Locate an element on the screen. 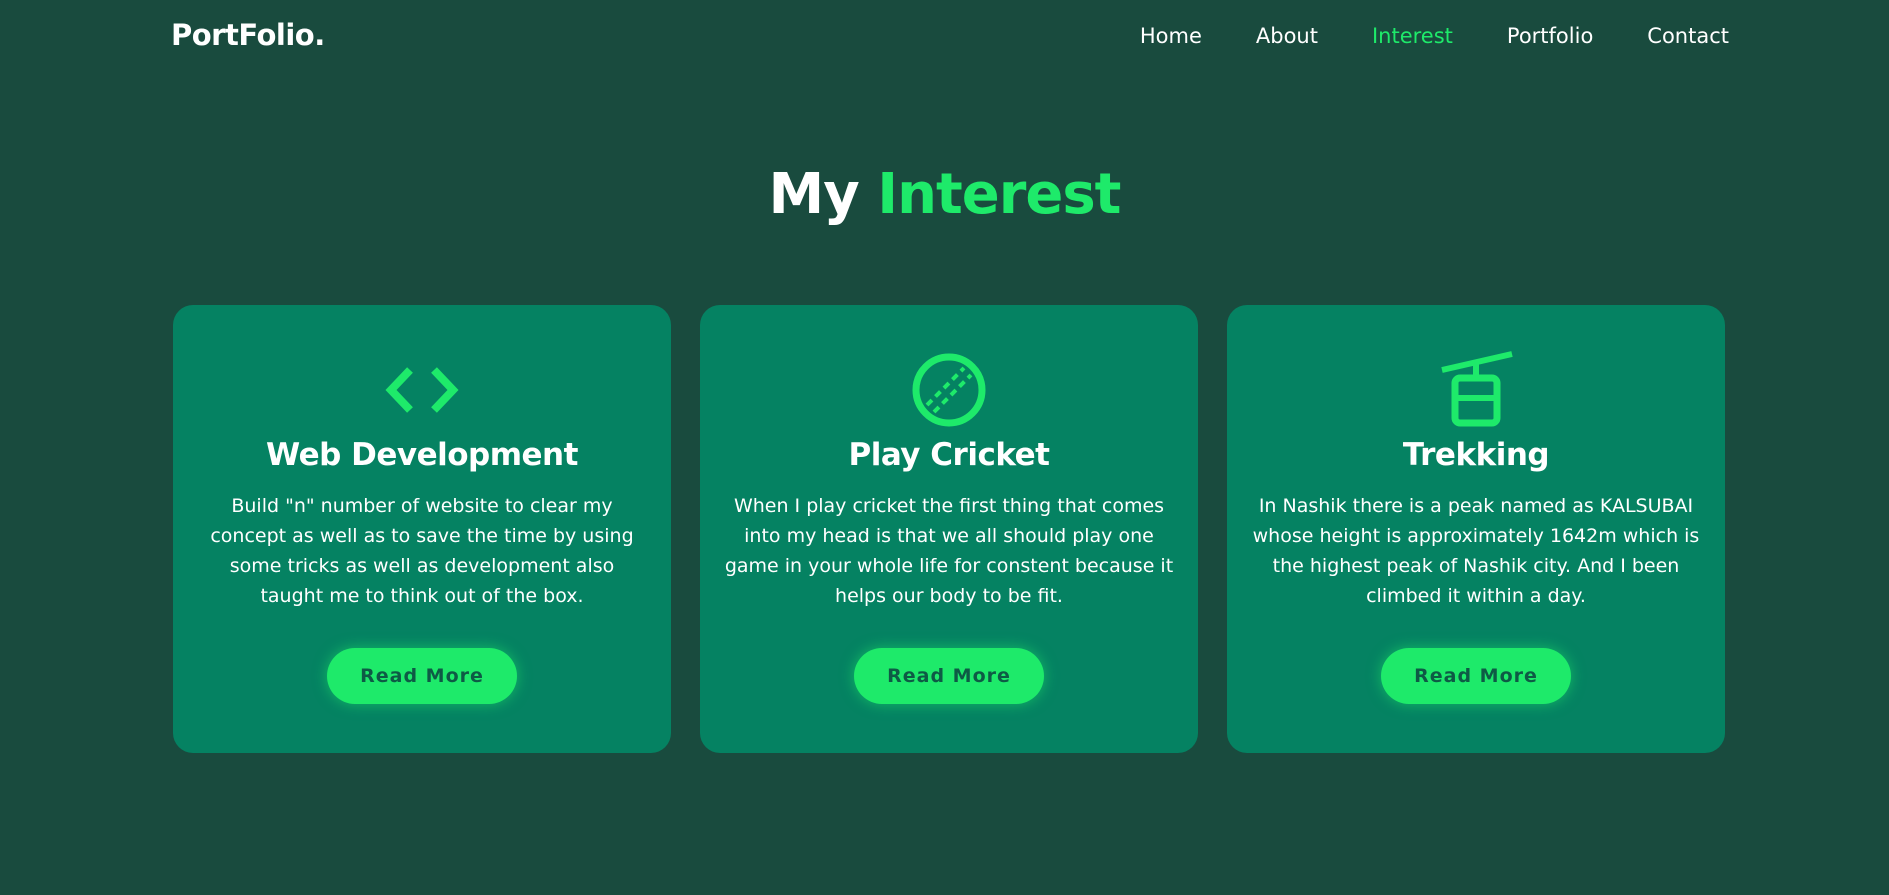 The width and height of the screenshot is (1889, 895). main-nav: Home About Interest Portfolio Contact is located at coordinates (1434, 36).